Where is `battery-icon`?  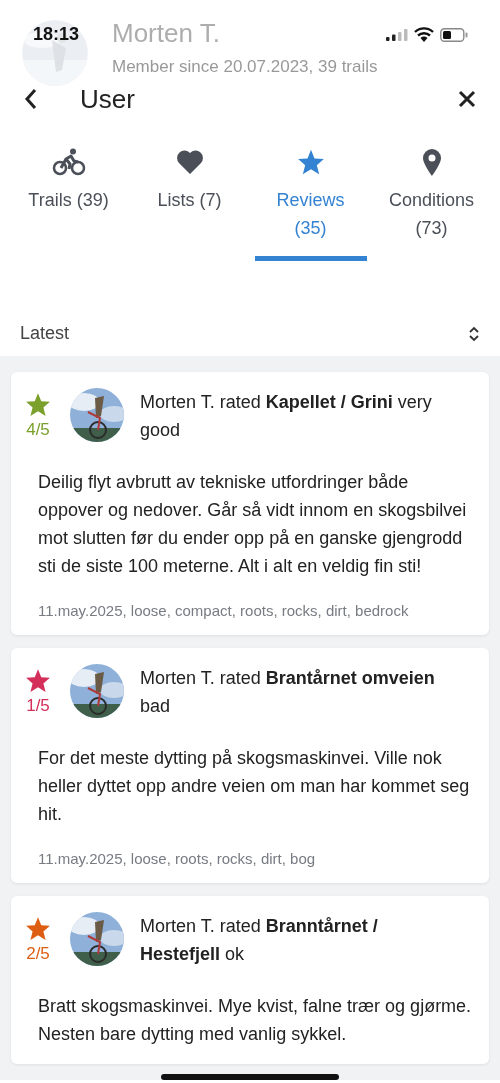 battery-icon is located at coordinates (454, 34).